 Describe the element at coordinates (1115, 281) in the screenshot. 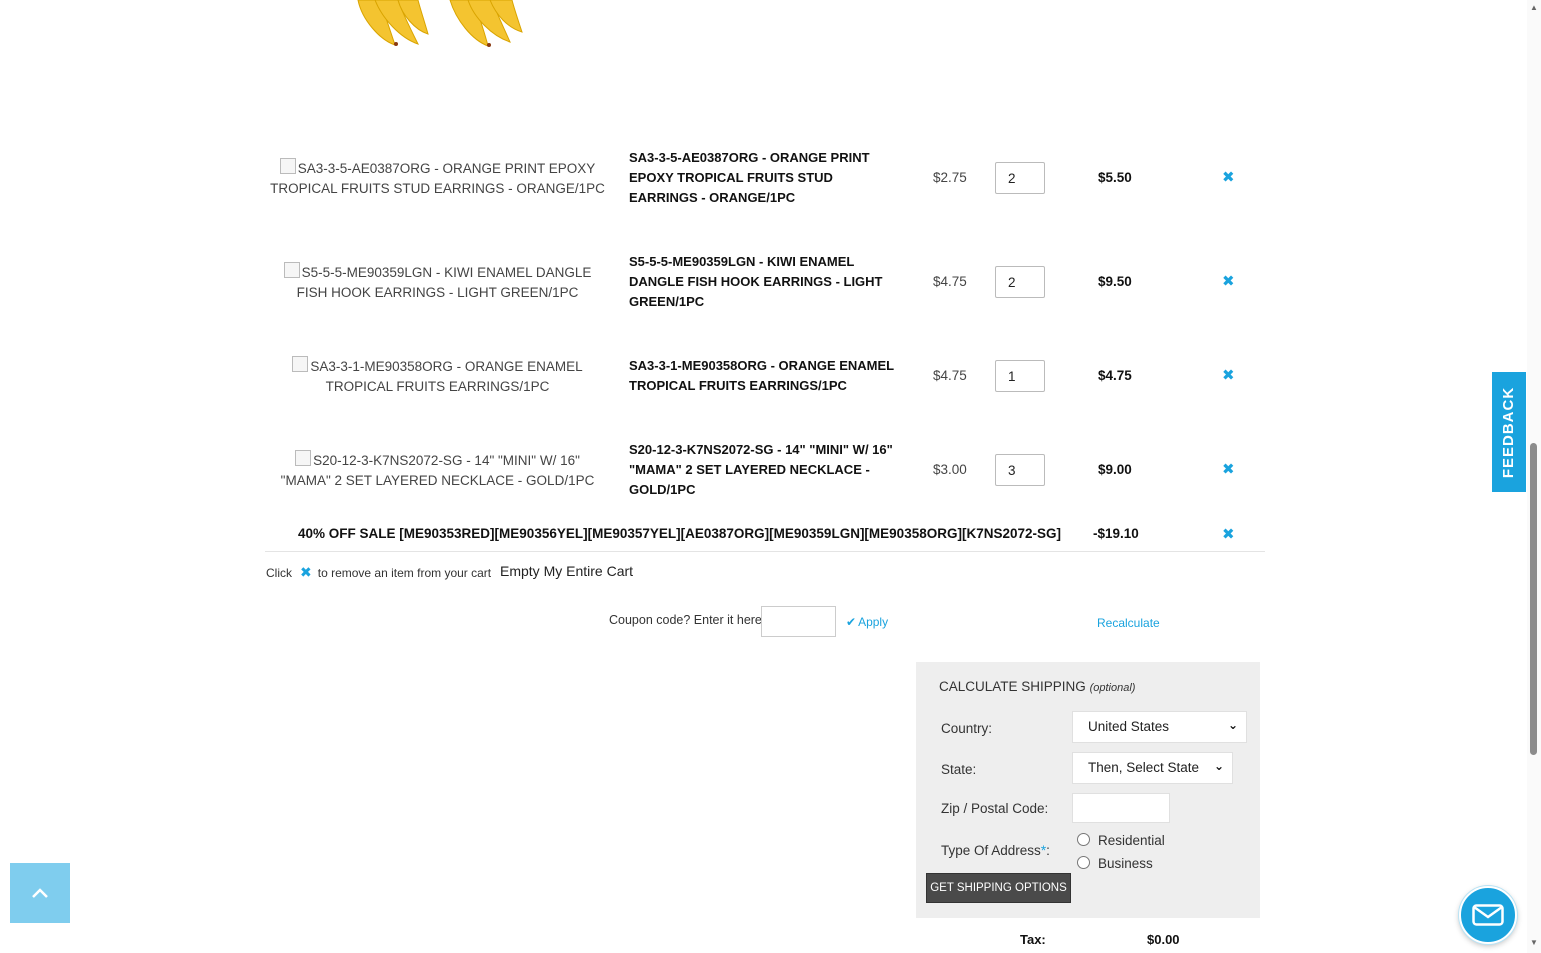

I see `line-total: $9.50` at that location.